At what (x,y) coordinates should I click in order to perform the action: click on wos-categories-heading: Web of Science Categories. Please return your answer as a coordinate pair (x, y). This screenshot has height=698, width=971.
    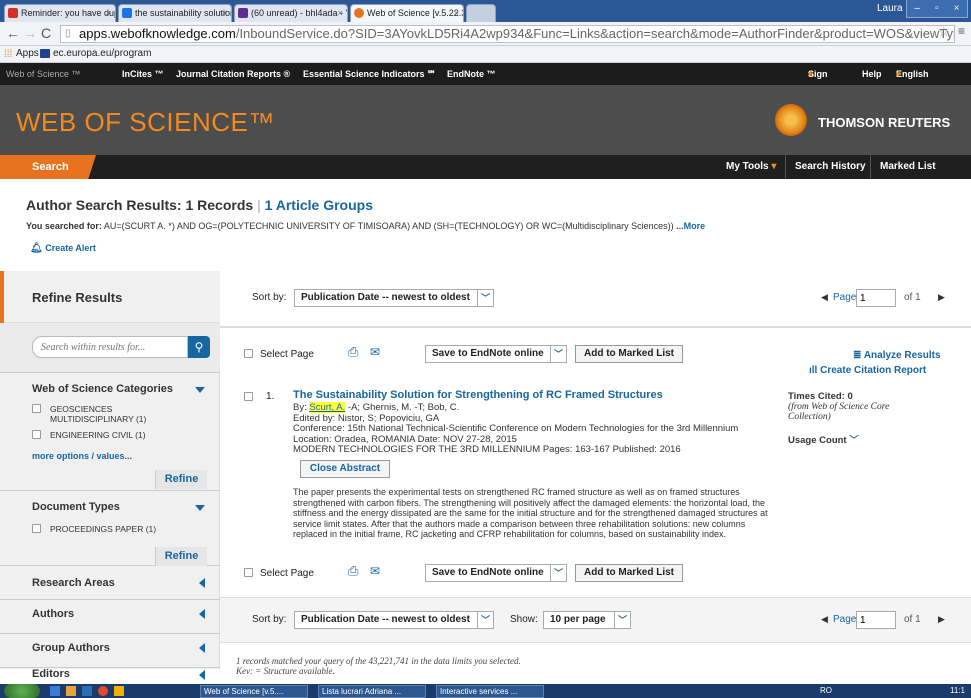
    Looking at the image, I should click on (102, 389).